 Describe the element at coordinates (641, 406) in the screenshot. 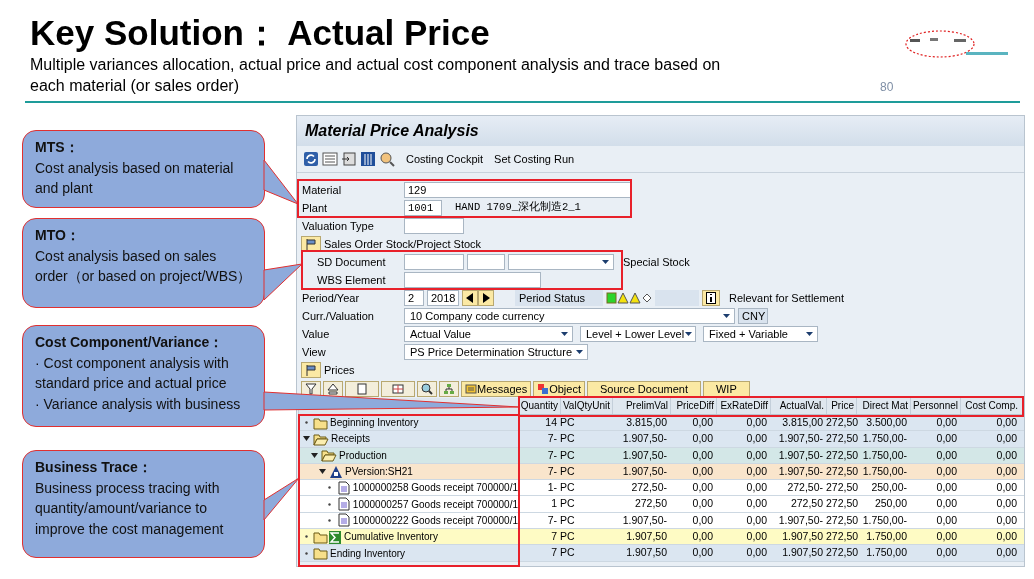

I see `column-header: PrelimVal` at that location.